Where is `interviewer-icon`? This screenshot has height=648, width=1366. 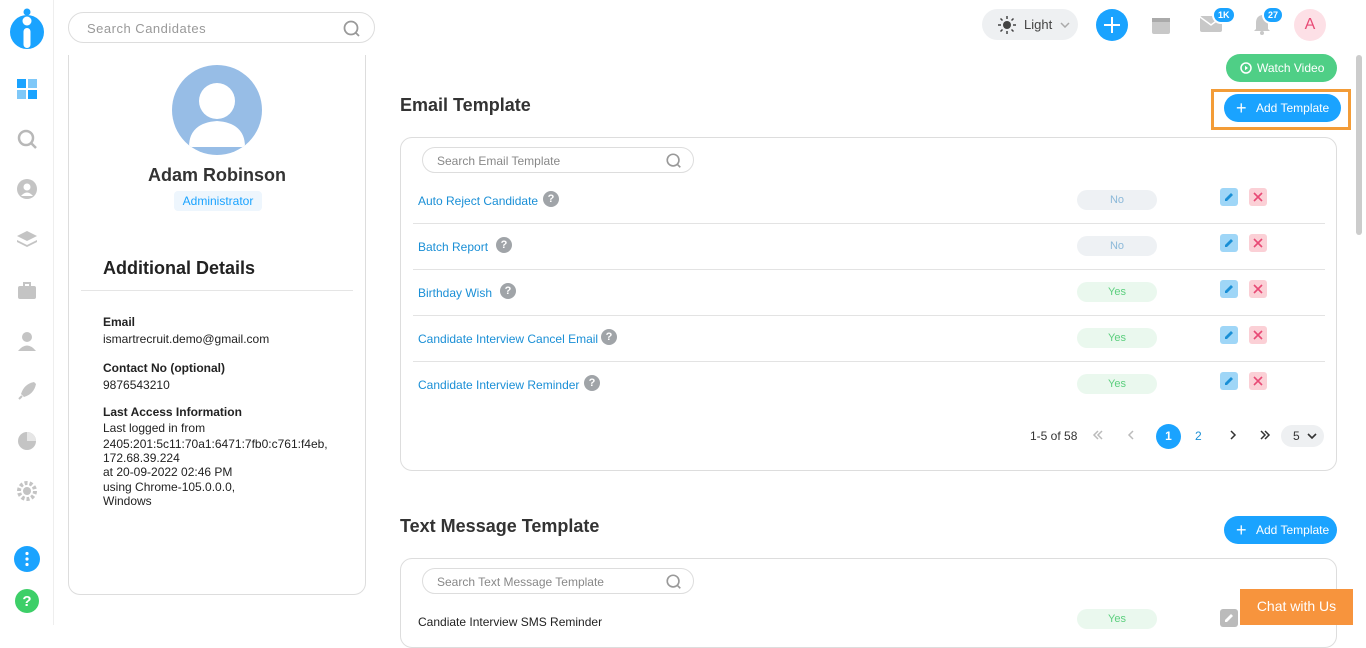 interviewer-icon is located at coordinates (27, 341).